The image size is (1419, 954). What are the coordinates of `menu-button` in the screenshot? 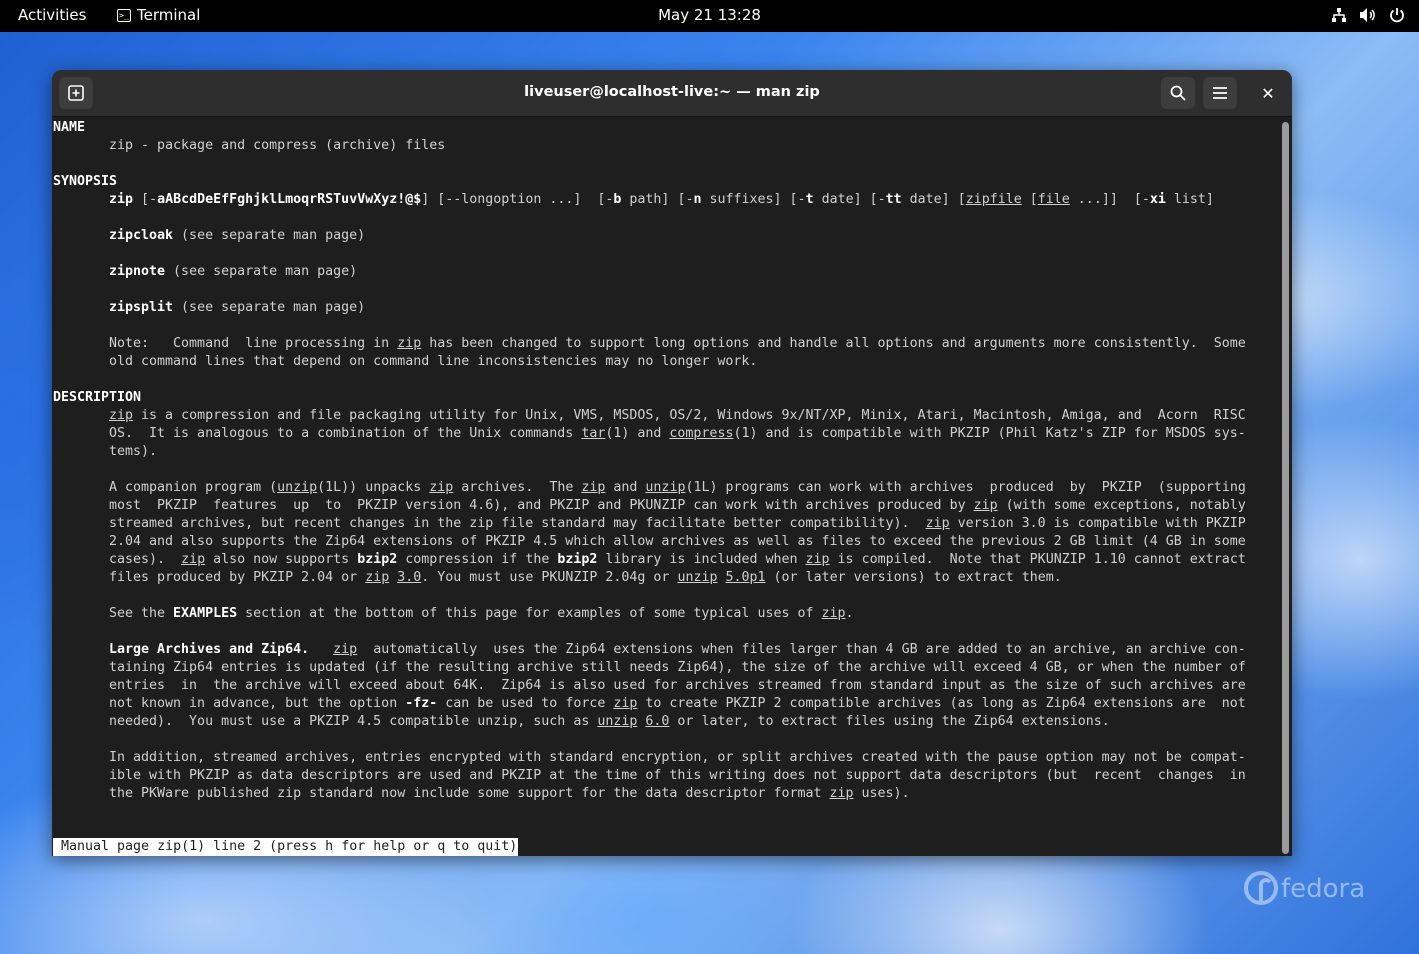 It's located at (1220, 93).